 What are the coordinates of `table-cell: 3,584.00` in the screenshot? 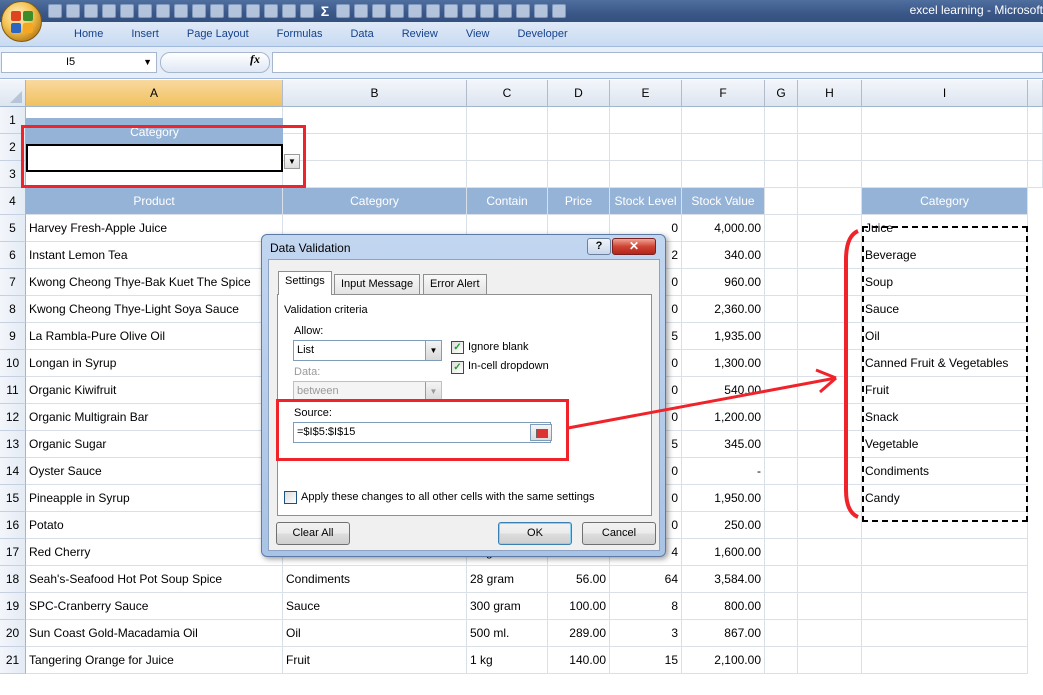 It's located at (723, 579).